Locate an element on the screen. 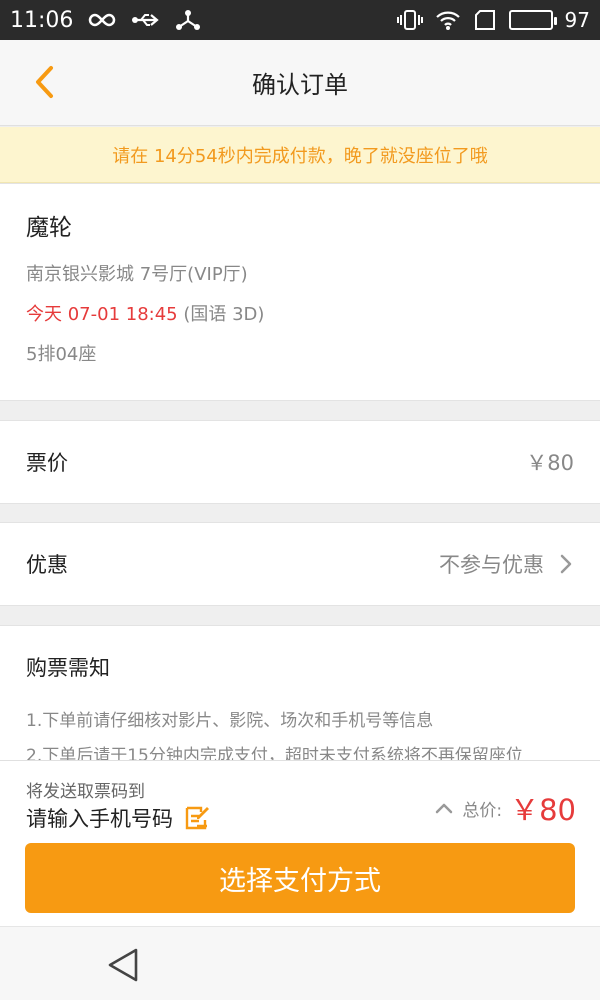  total-label: 总价: is located at coordinates (482, 810).